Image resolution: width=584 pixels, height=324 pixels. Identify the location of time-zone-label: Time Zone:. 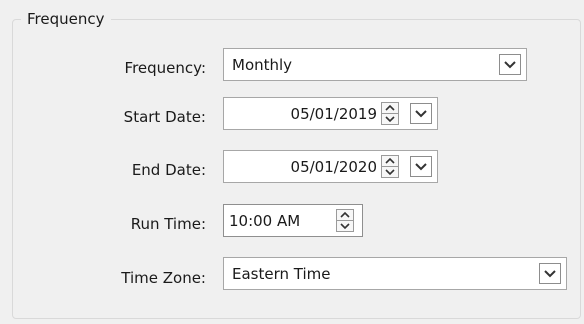
(163, 278).